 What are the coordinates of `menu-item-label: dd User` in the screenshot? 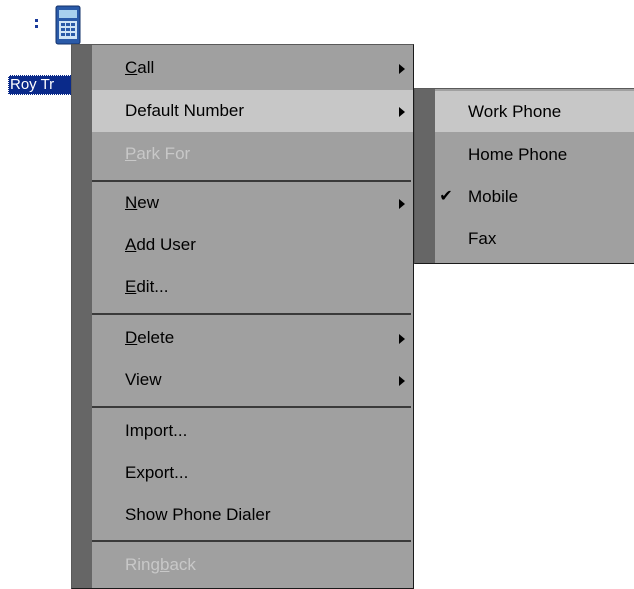 It's located at (166, 244).